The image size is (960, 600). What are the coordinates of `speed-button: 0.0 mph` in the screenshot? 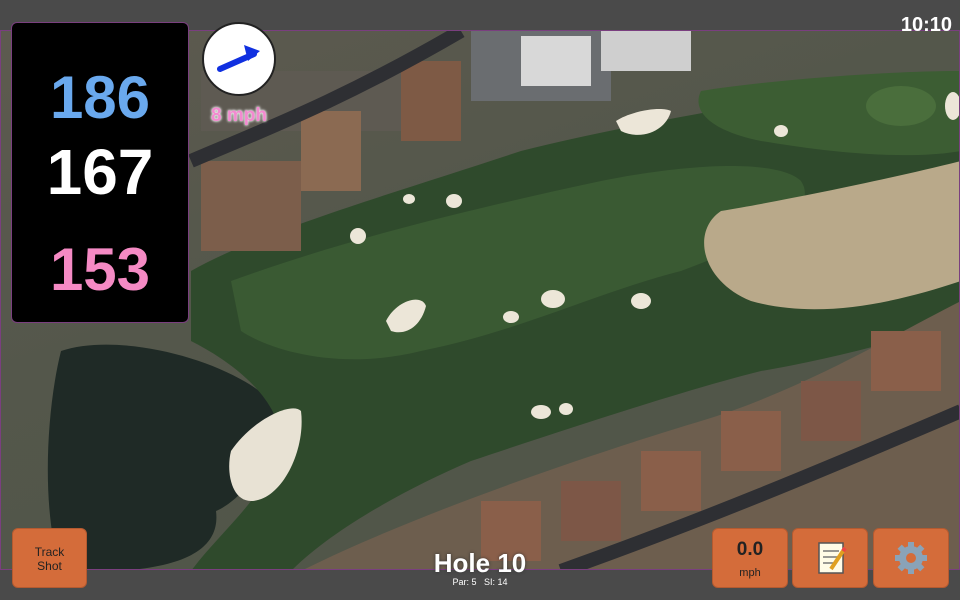 It's located at (750, 558).